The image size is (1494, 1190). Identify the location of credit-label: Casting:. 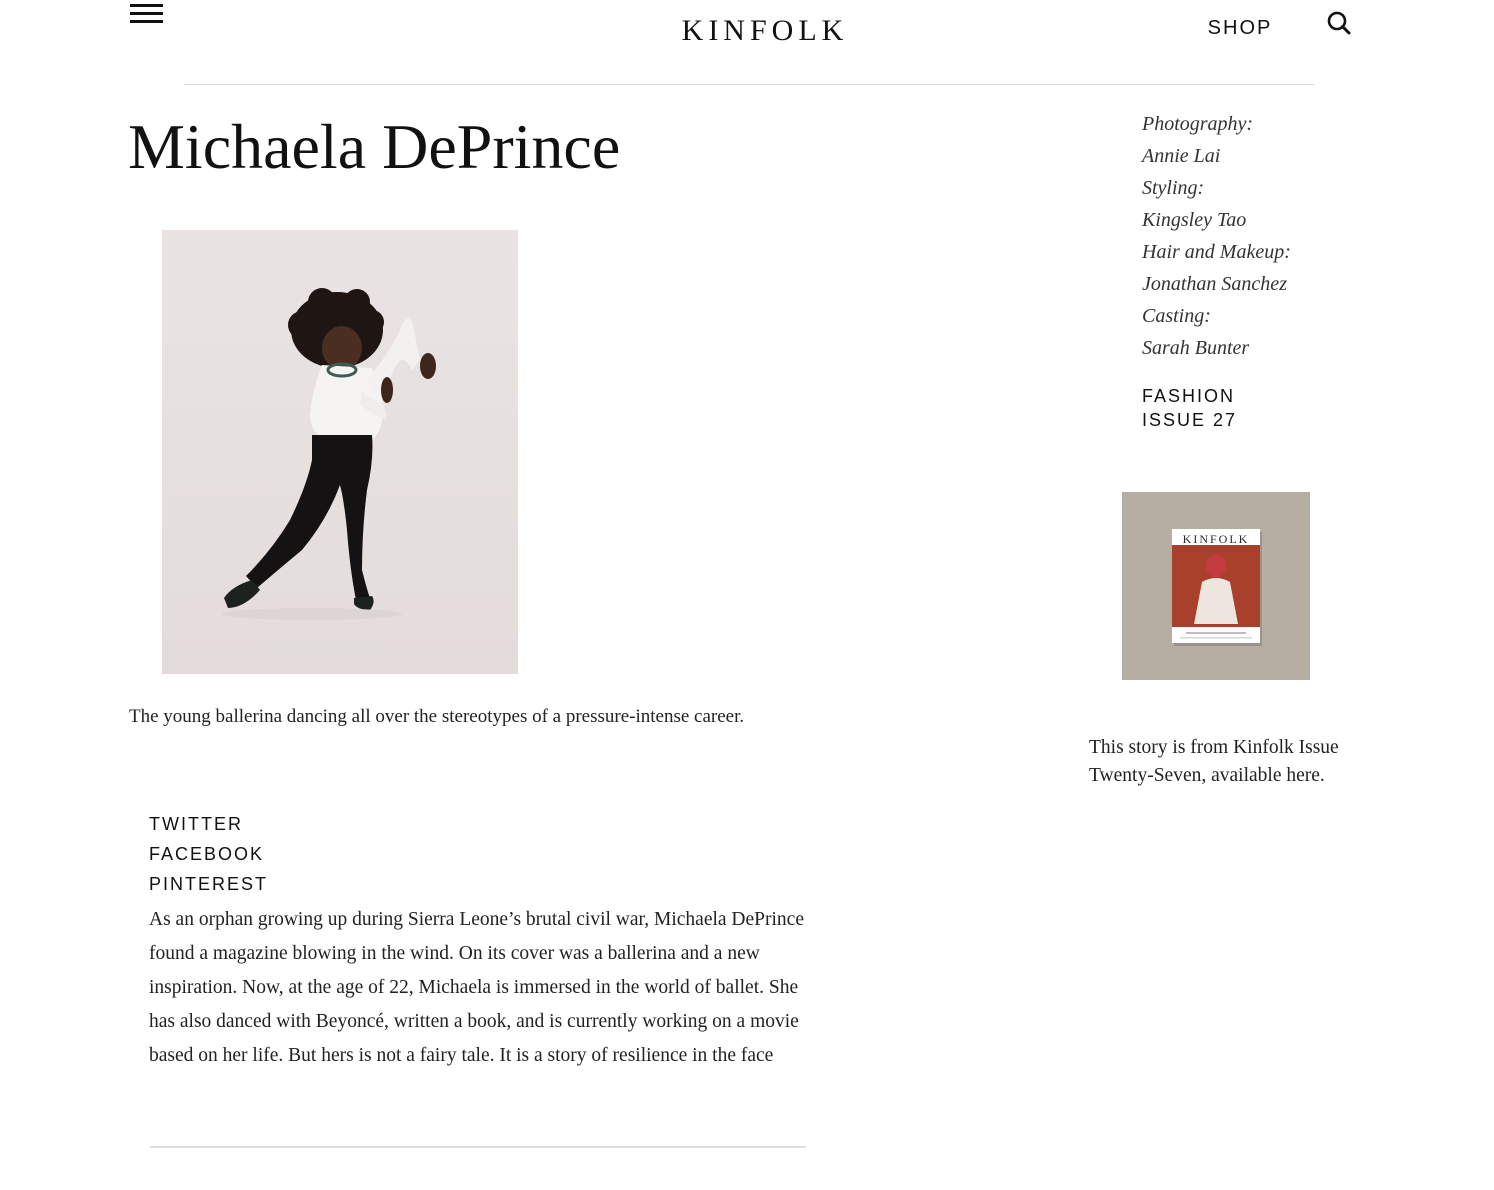
(1176, 316).